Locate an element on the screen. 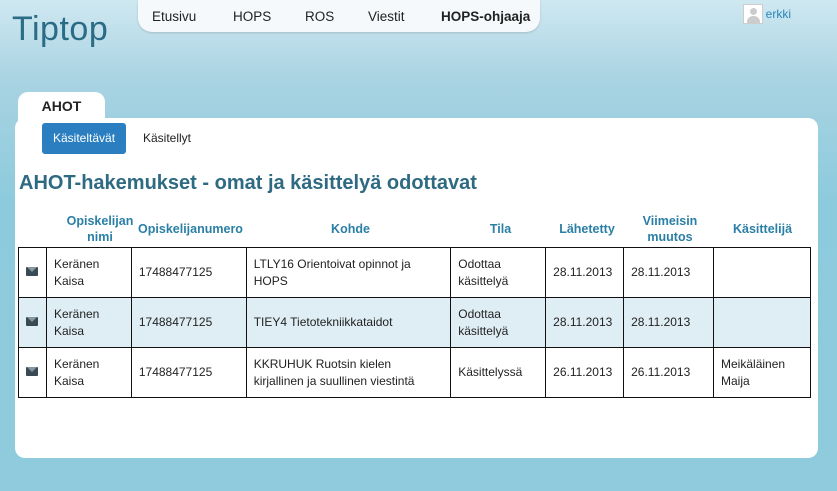 The image size is (837, 491). app-logo: Tiptop is located at coordinates (60, 29).